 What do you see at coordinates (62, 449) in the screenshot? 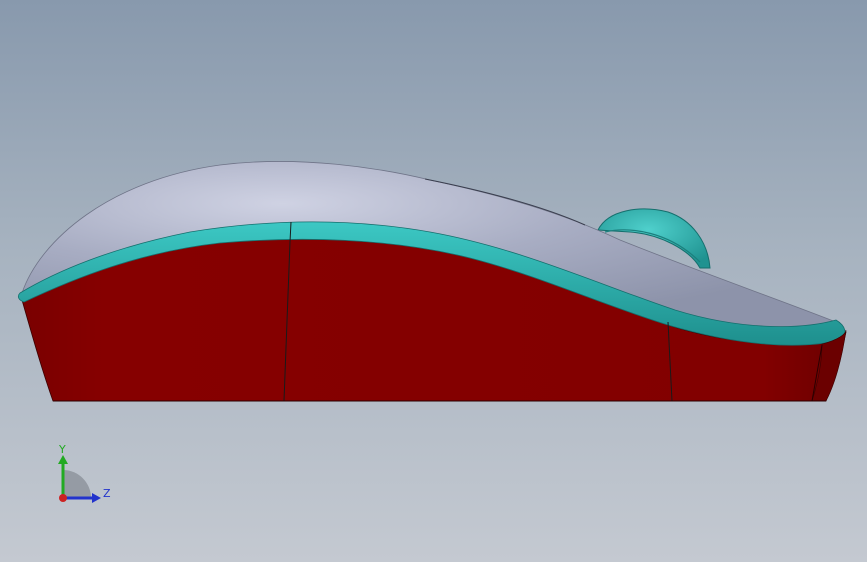
I see `triad-y-label: Y` at bounding box center [62, 449].